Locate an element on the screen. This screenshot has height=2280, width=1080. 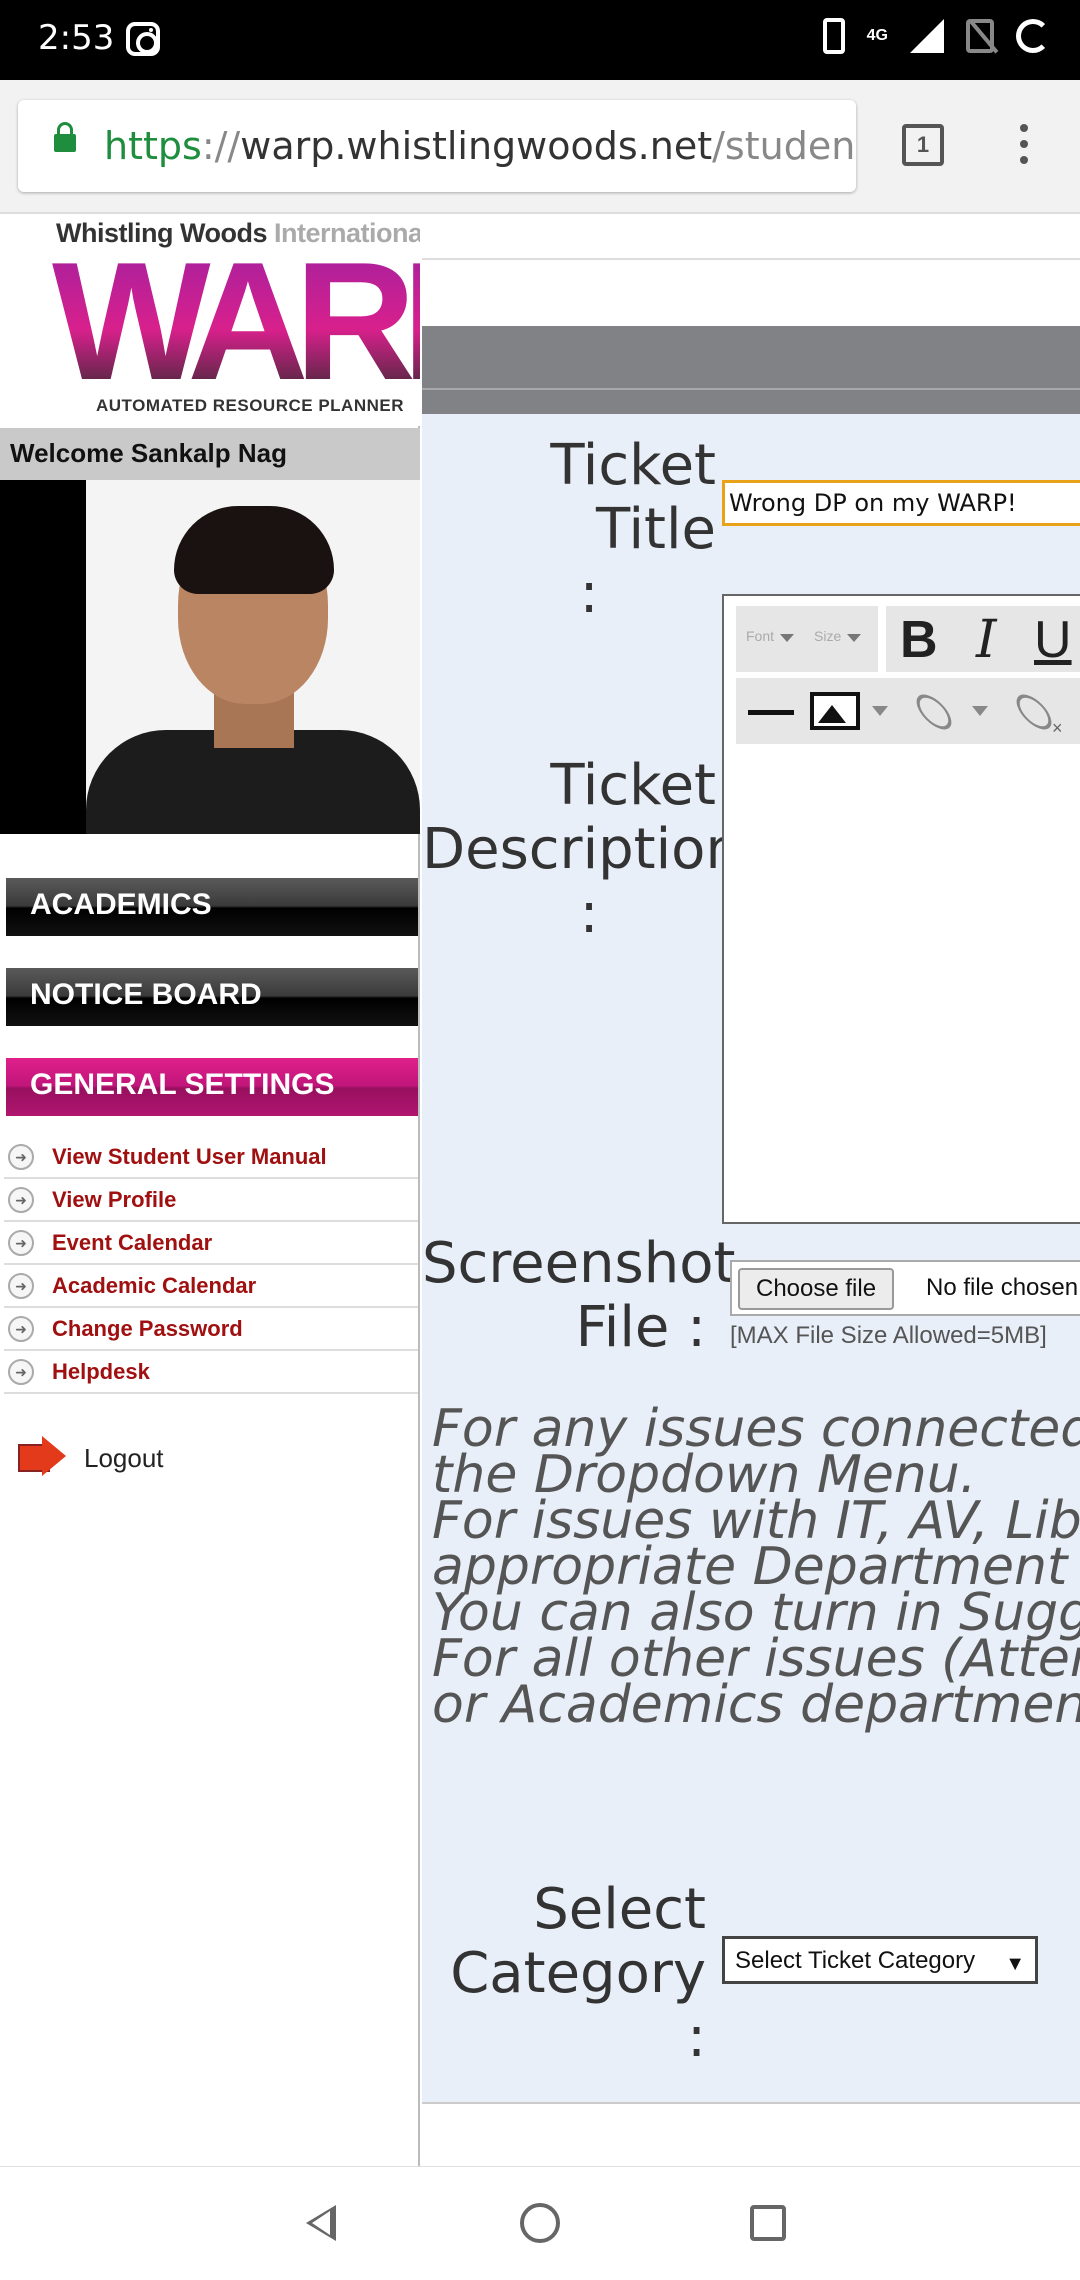
dropdown-arrow-icon: ▼ is located at coordinates (1015, 1964).